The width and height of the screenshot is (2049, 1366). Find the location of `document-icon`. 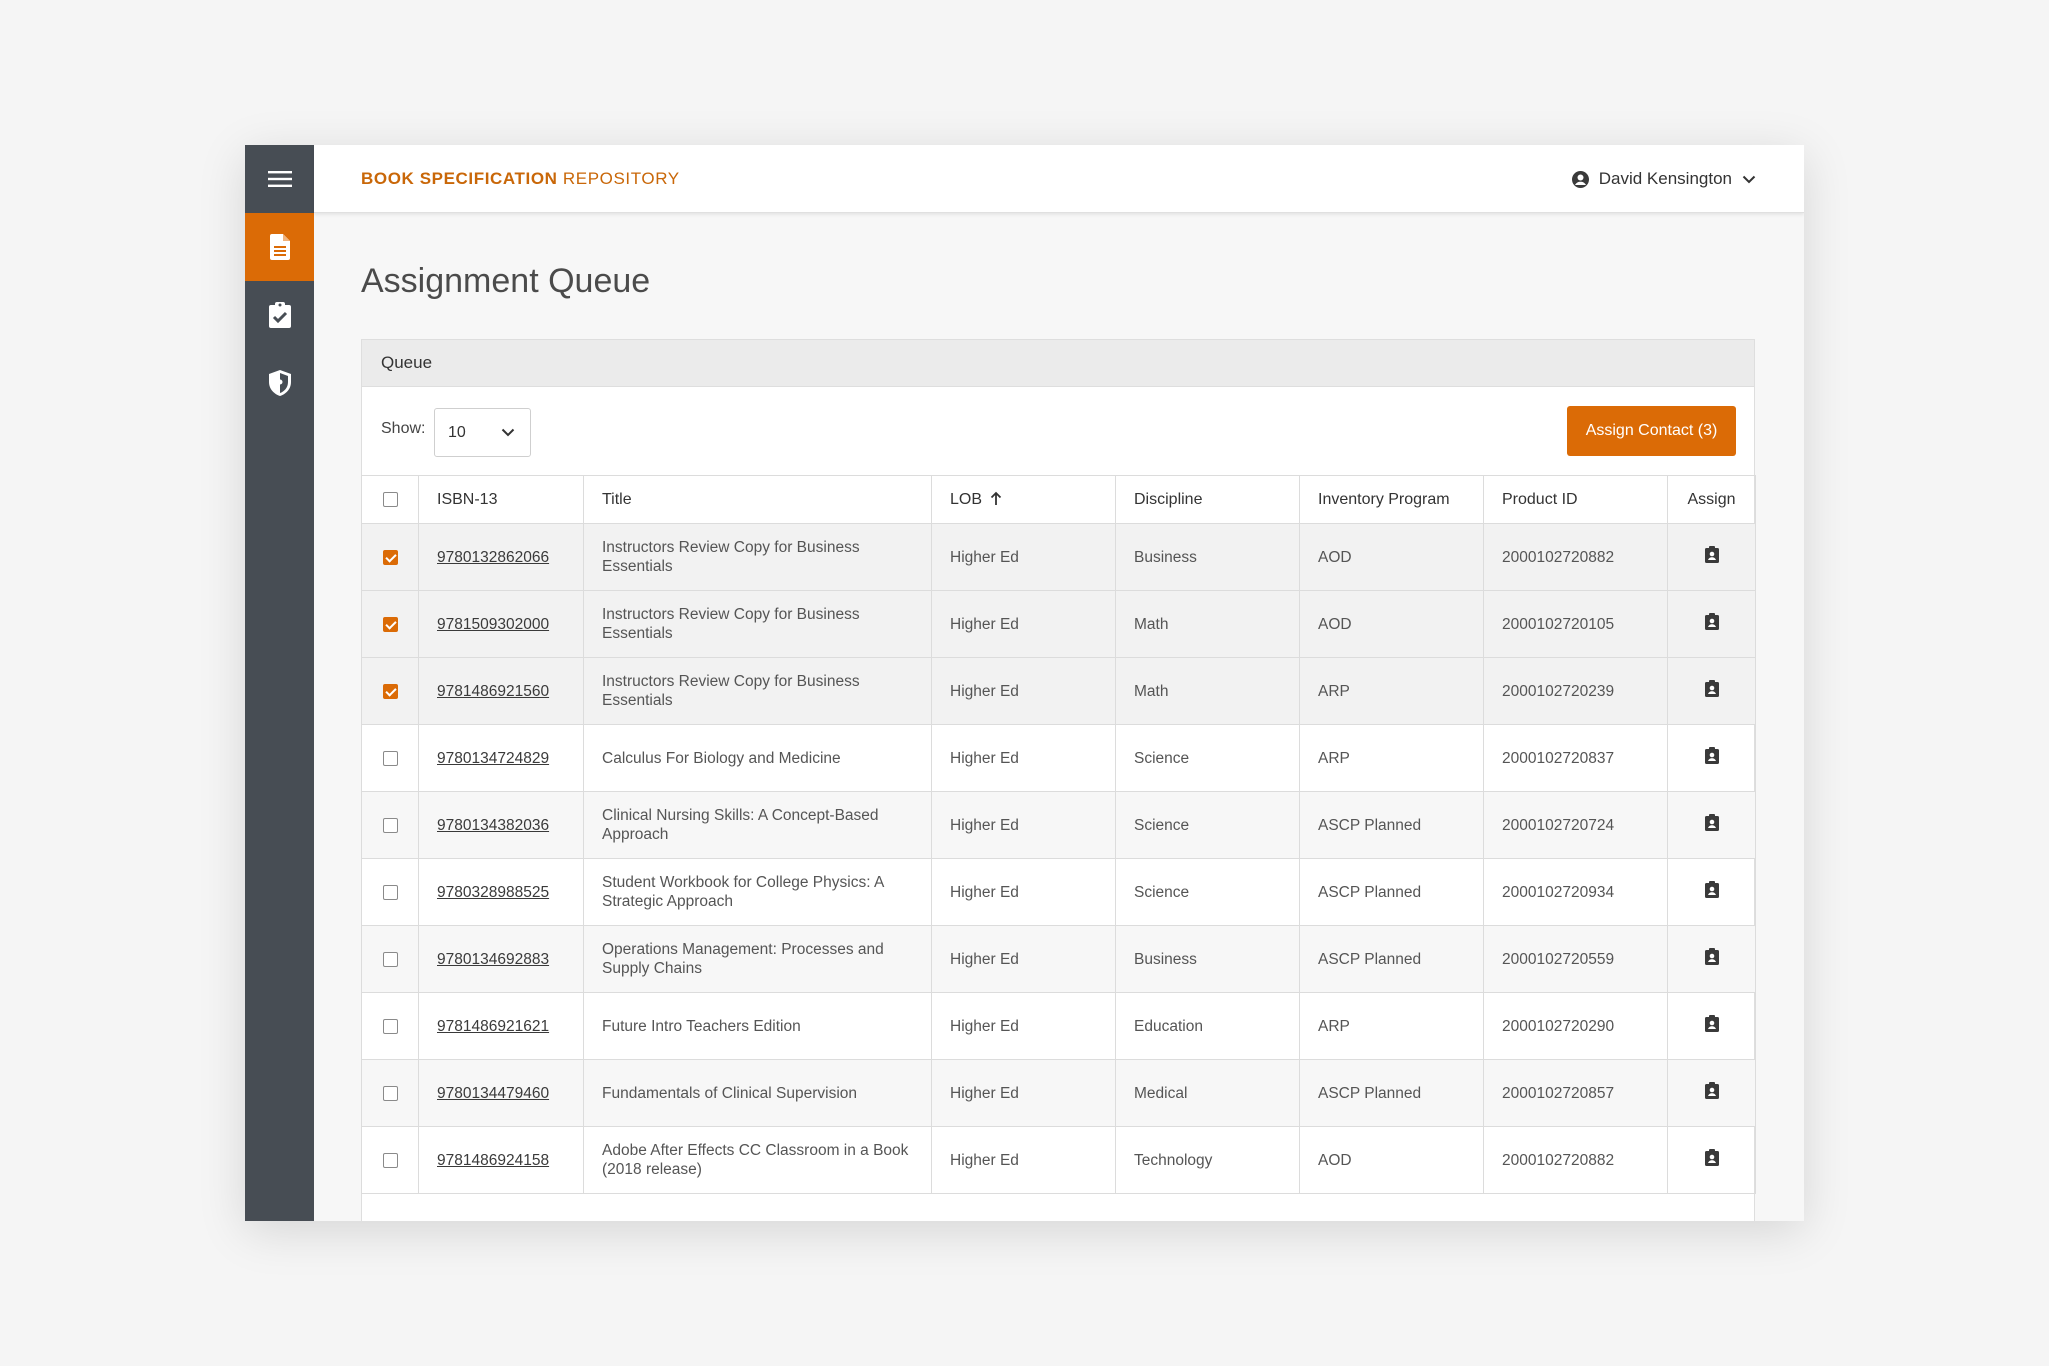

document-icon is located at coordinates (279, 247).